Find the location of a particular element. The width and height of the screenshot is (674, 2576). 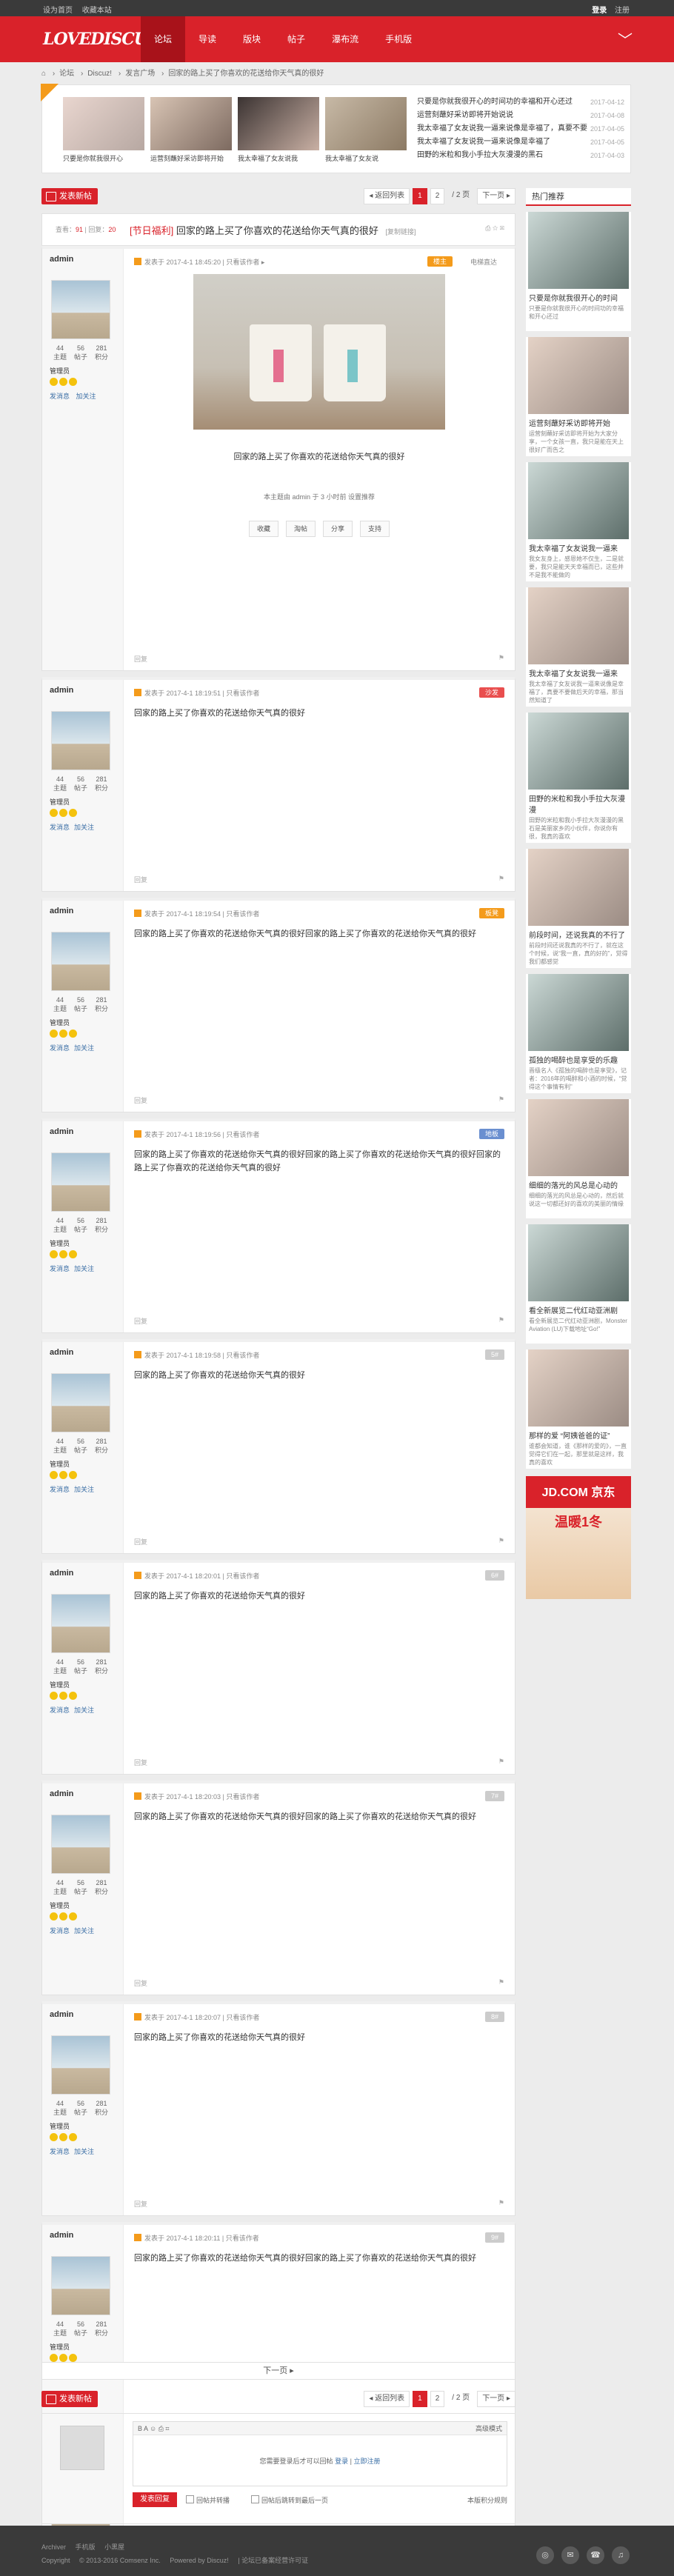

list-item: 我太幸福了女友说我一逼来说像是幸福了 2017-04-05 is located at coordinates (521, 142).